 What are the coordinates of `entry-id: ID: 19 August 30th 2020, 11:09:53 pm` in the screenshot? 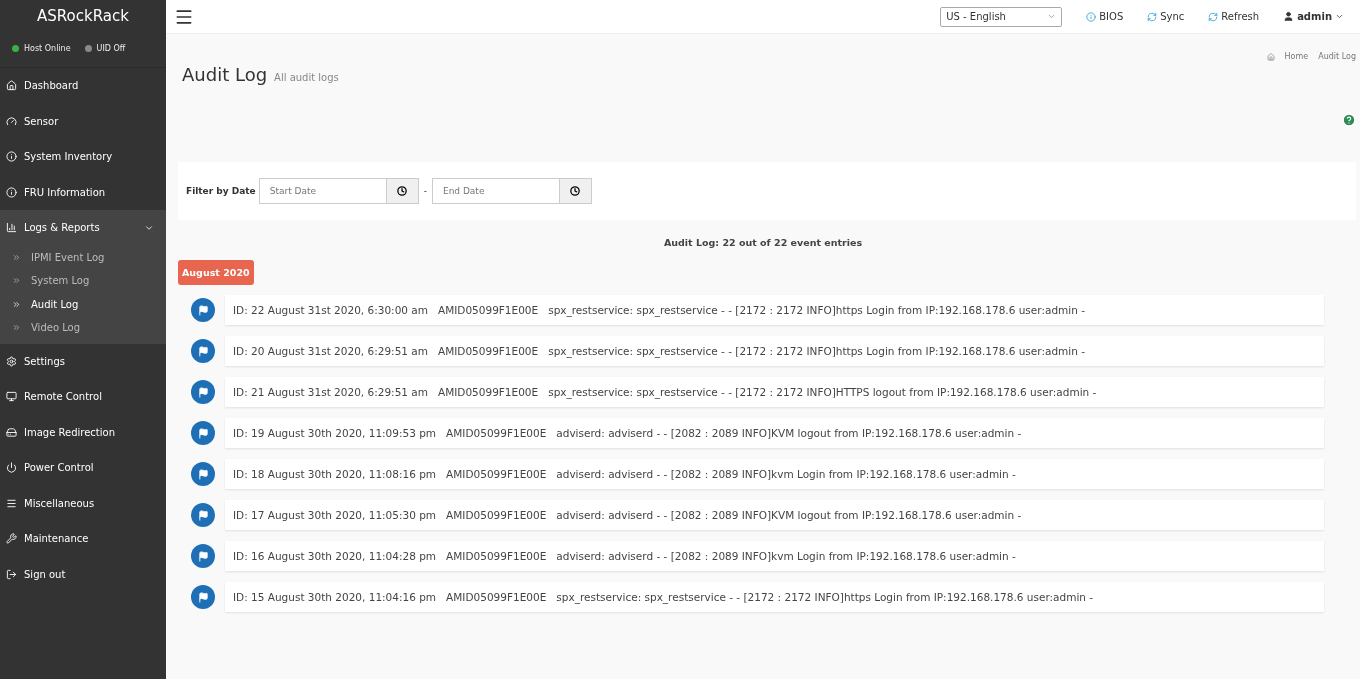 It's located at (335, 433).